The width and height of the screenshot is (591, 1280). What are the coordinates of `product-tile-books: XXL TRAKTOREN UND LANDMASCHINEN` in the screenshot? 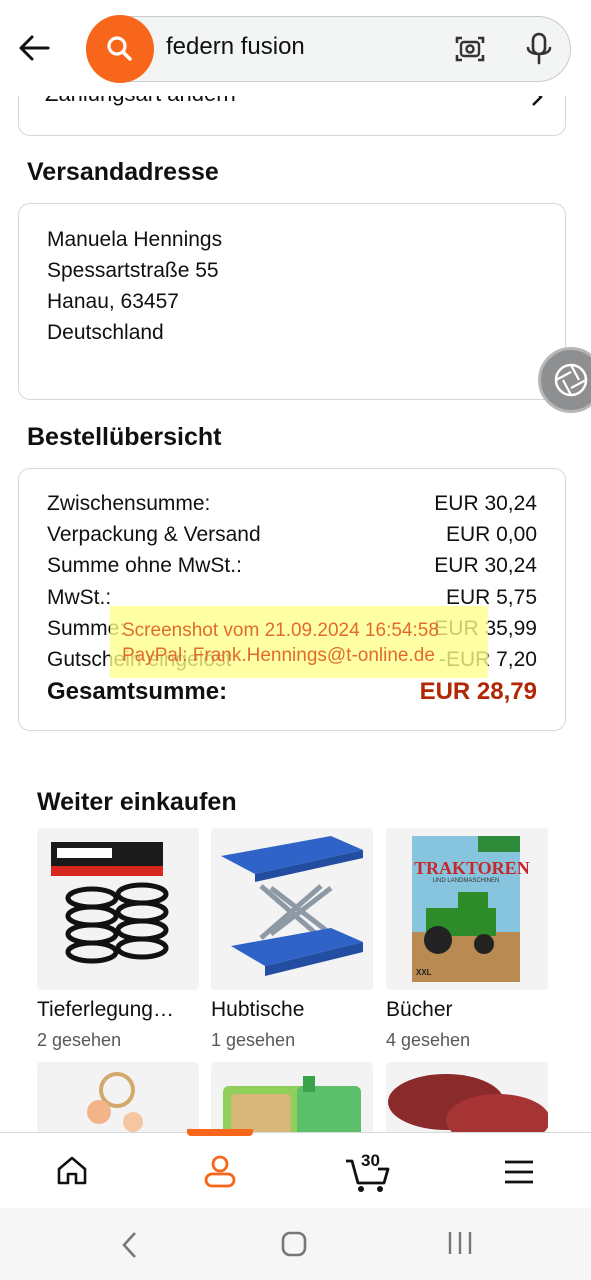 It's located at (467, 909).